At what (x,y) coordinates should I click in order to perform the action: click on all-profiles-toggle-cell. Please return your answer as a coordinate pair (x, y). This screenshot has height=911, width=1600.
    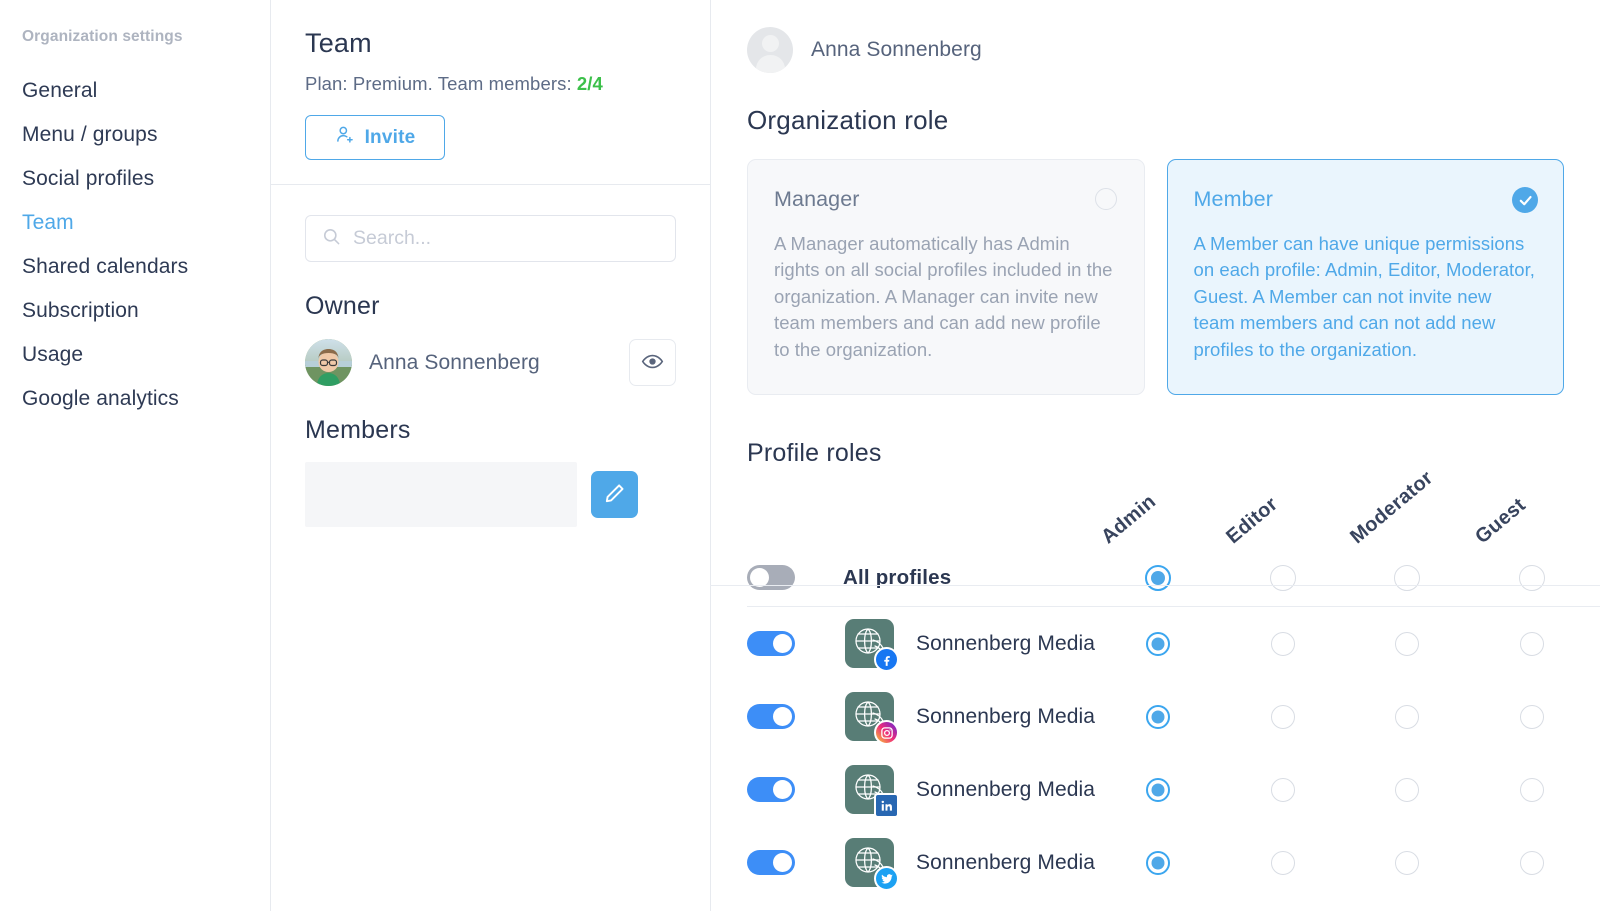
    Looking at the image, I should click on (778, 577).